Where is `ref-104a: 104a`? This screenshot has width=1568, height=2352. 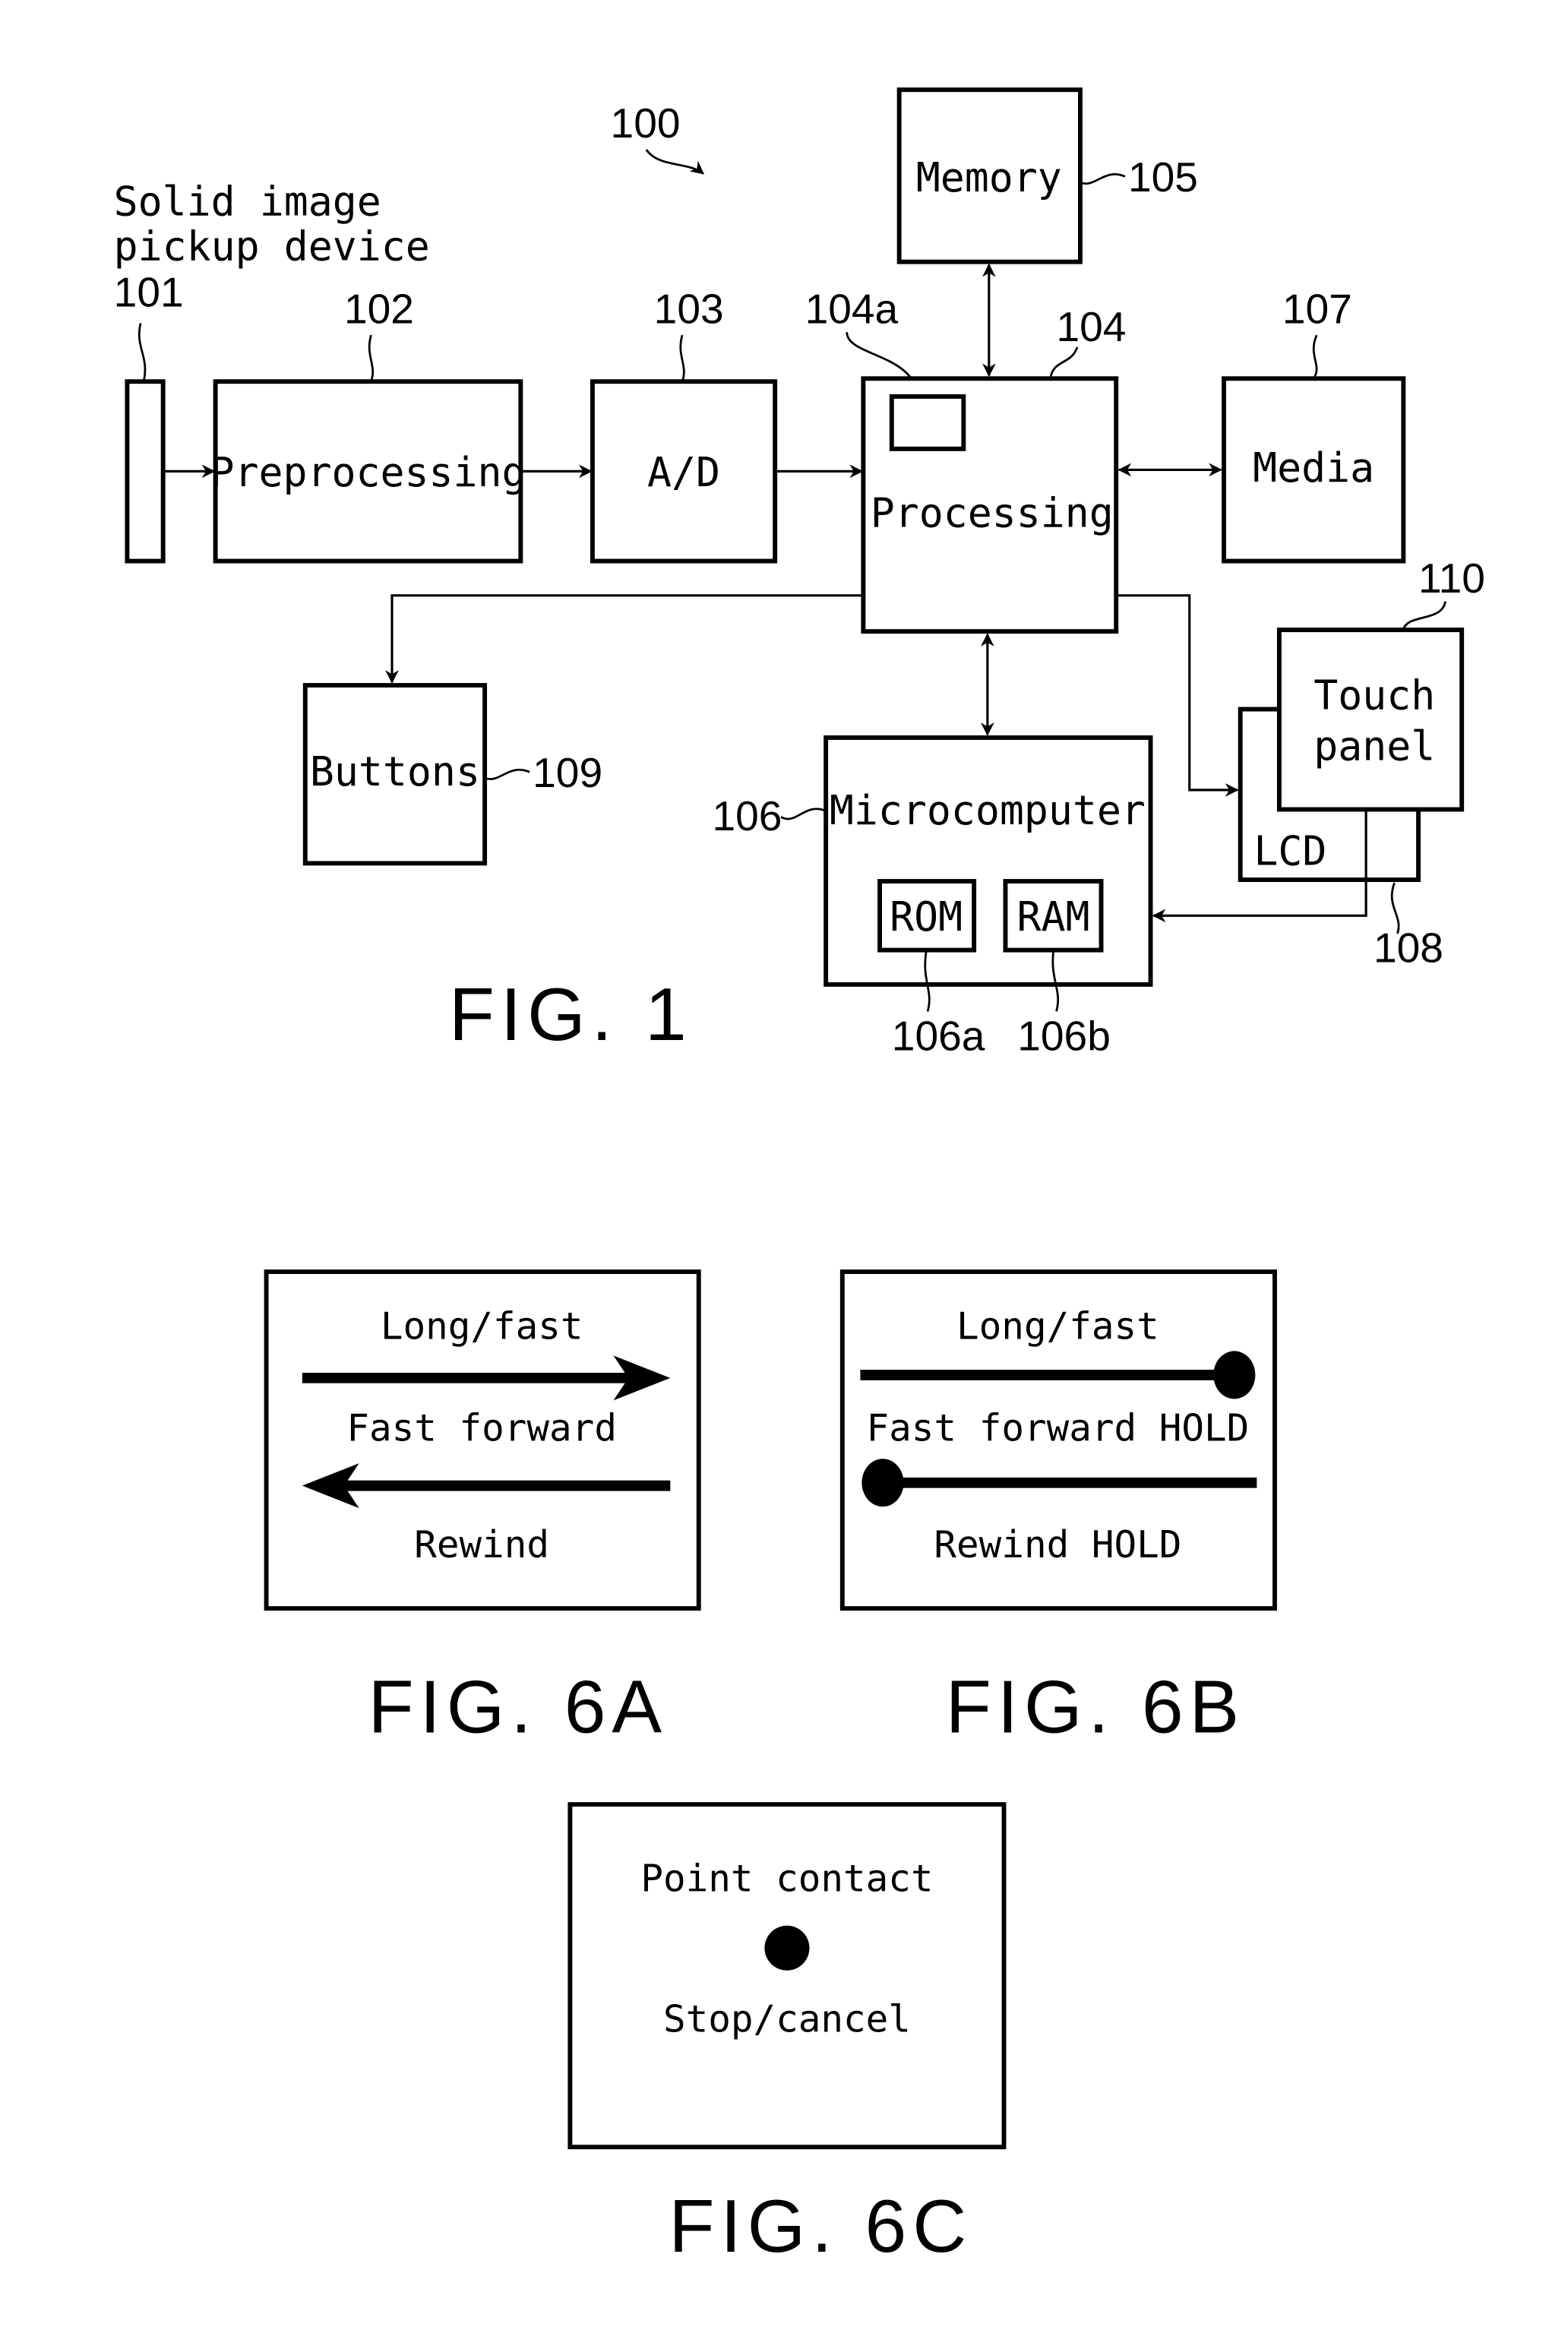 ref-104a: 104a is located at coordinates (852, 308).